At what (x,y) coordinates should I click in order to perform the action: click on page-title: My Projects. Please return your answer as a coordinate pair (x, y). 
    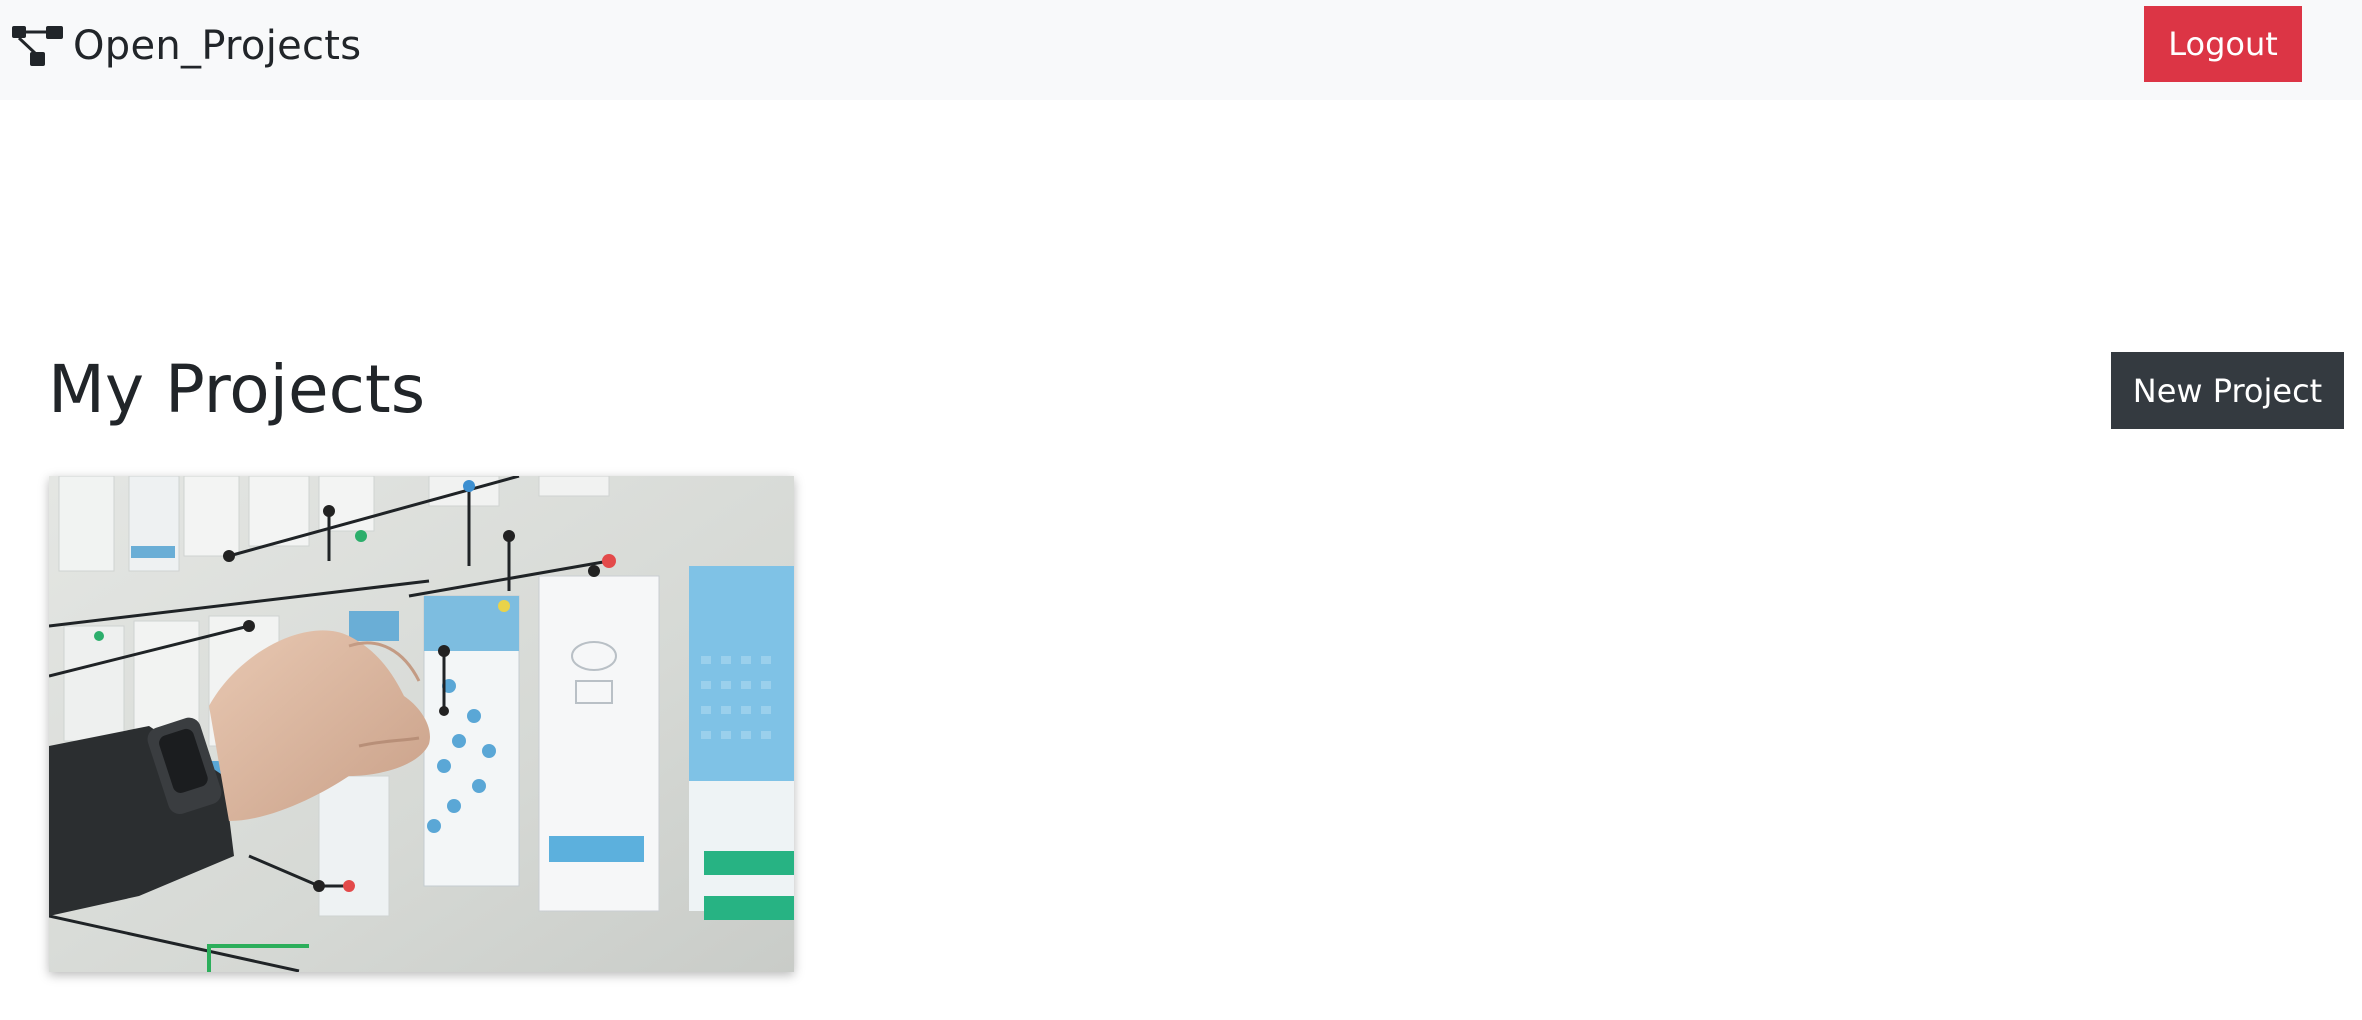
    Looking at the image, I should click on (237, 389).